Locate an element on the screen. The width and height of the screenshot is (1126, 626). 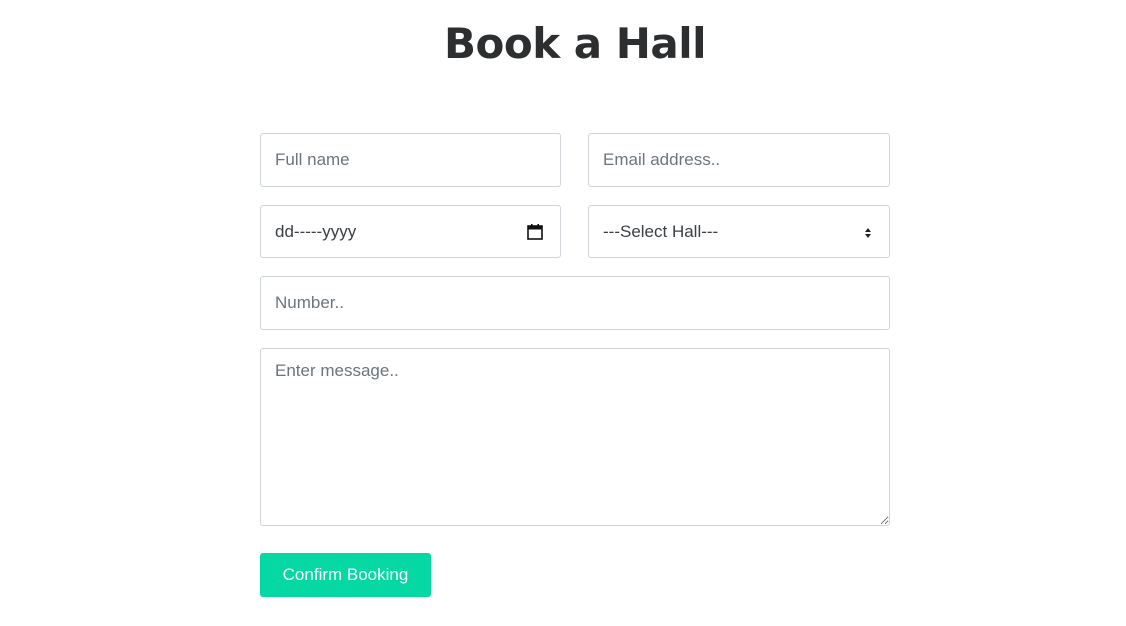
full-name-input is located at coordinates (410, 160).